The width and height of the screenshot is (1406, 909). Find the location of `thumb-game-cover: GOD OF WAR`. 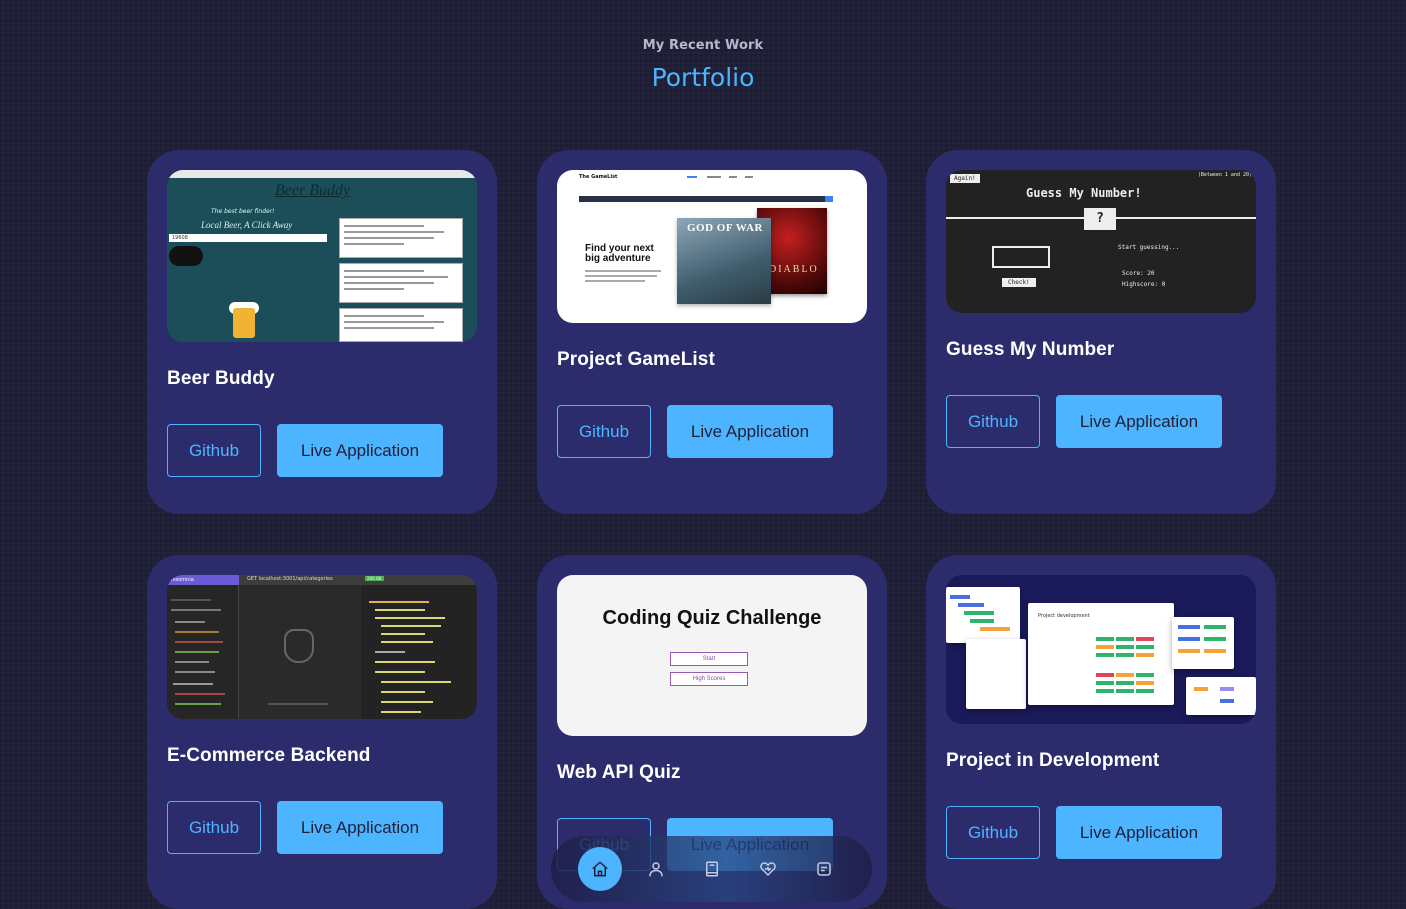

thumb-game-cover: GOD OF WAR is located at coordinates (724, 261).